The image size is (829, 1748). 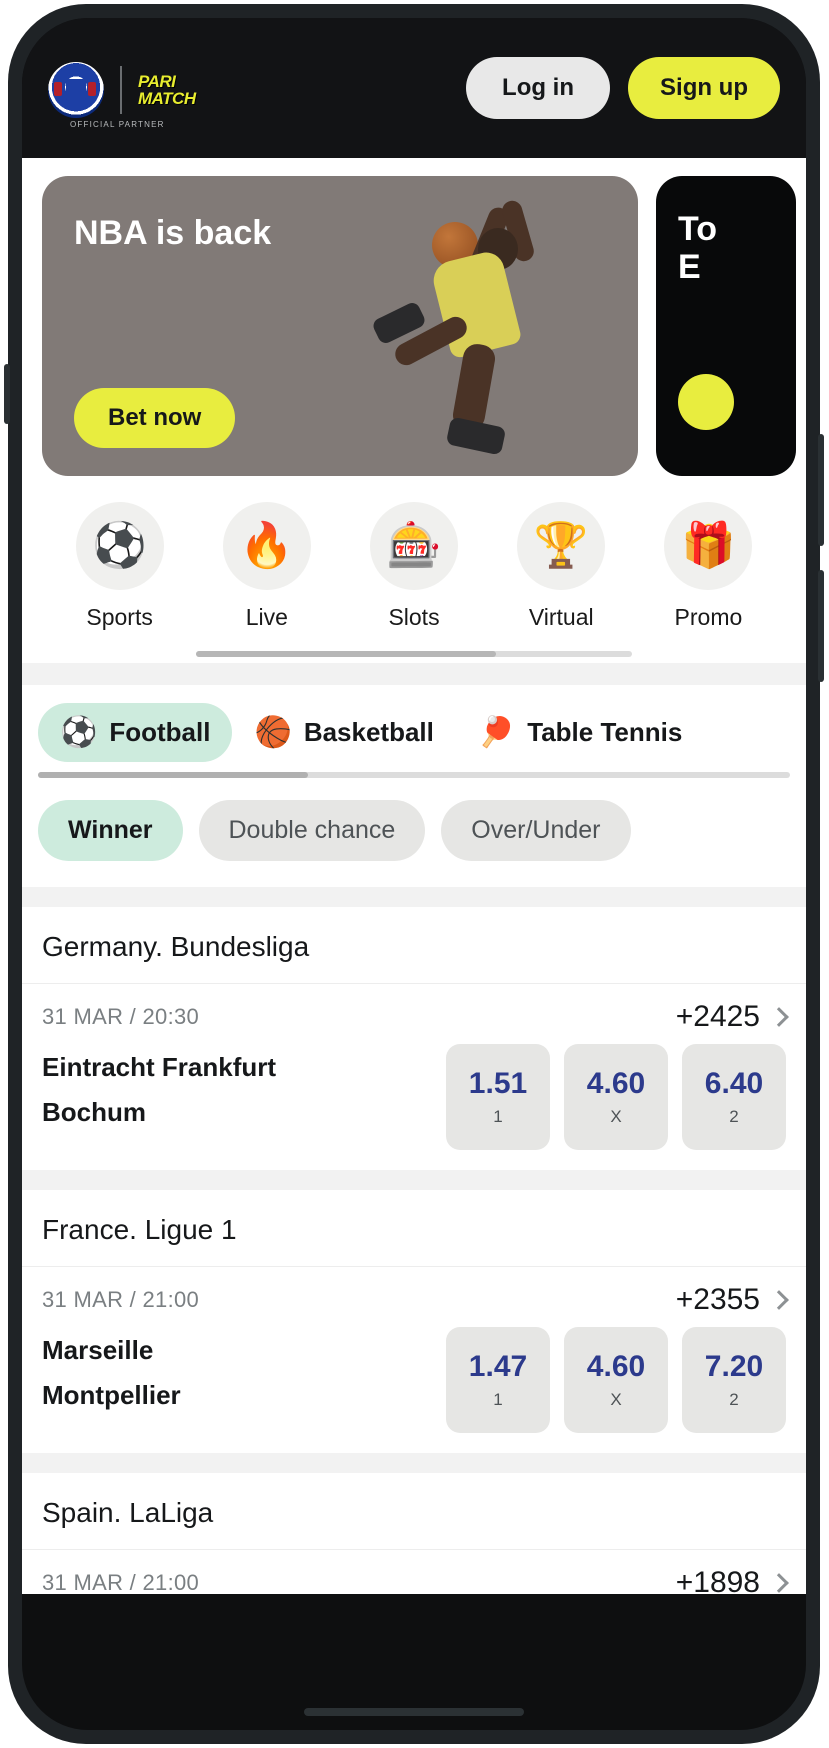 I want to click on market-count: +2355, so click(x=717, y=1299).